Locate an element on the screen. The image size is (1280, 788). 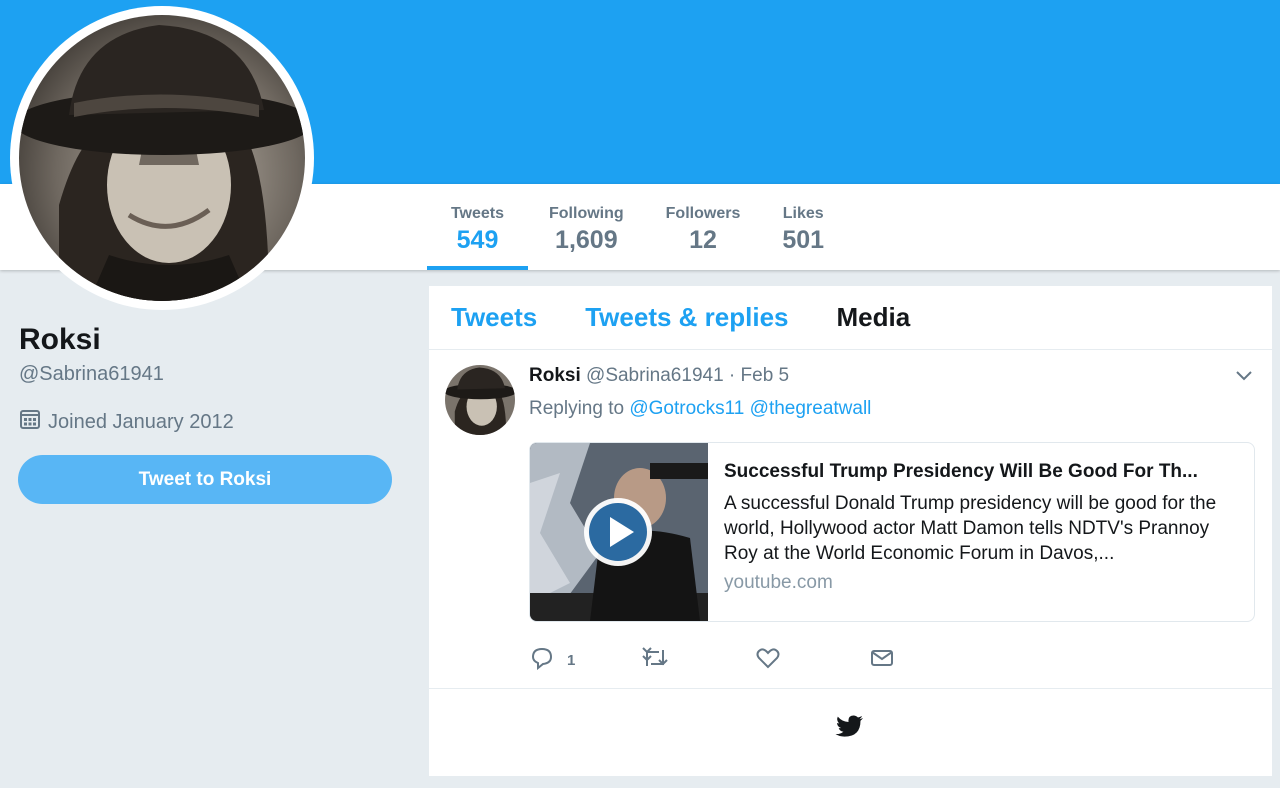
timeline-tabs: Tweets Tweets & replies Media is located at coordinates (850, 318).